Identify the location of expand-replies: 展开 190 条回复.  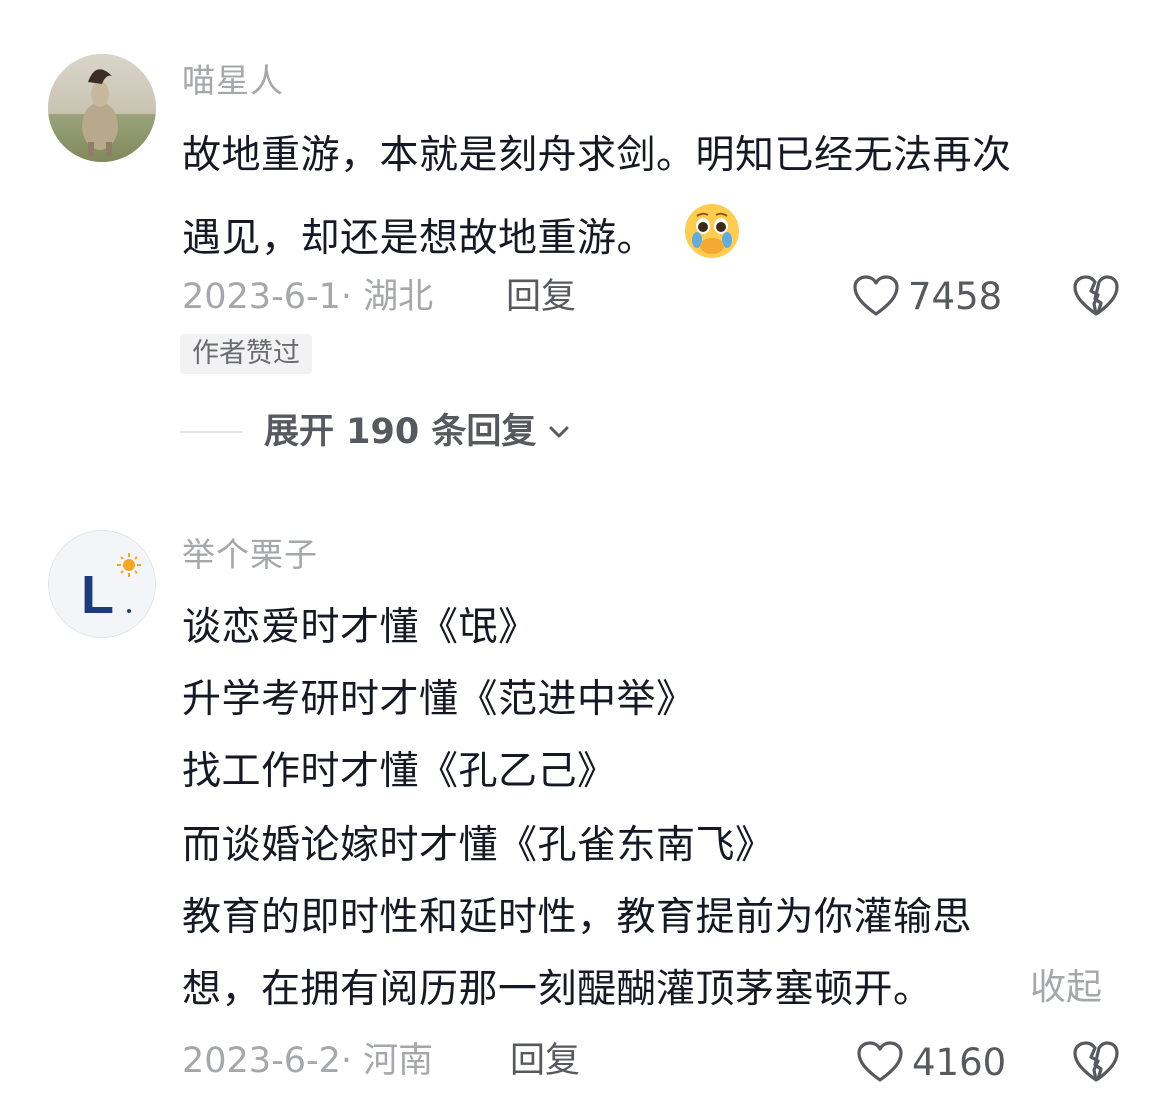
(377, 432).